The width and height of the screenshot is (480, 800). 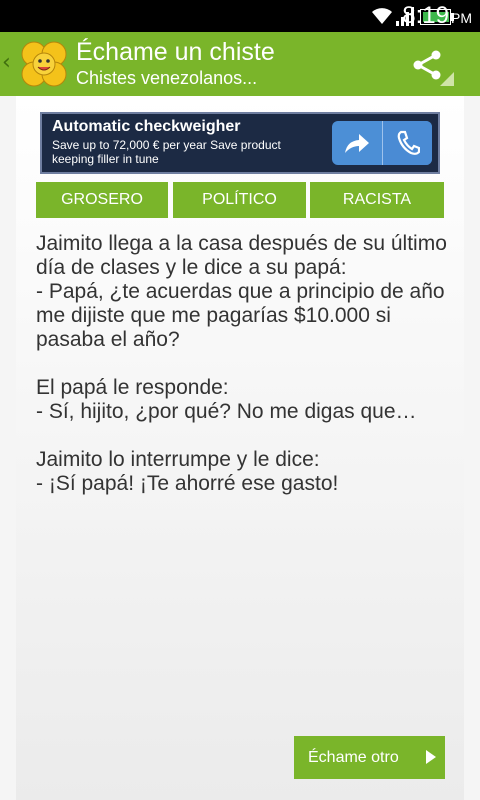 I want to click on tab-racista: RACISTA, so click(x=377, y=200).